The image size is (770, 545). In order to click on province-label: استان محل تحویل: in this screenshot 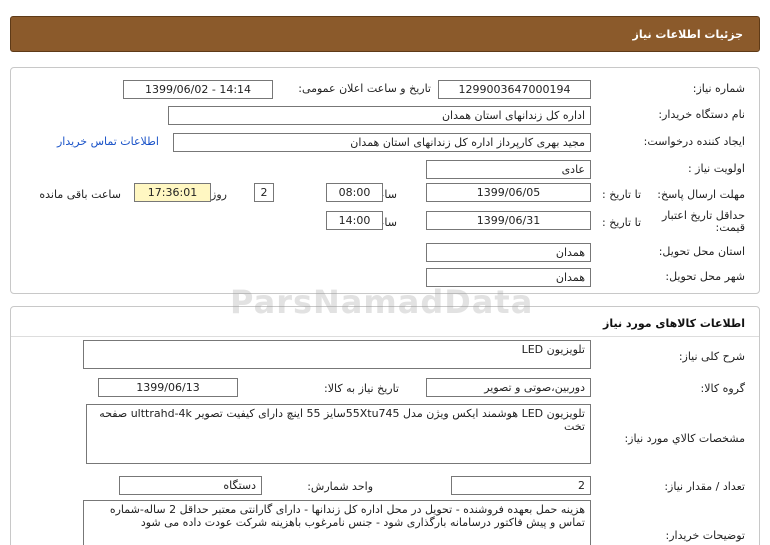, I will do `click(701, 251)`.